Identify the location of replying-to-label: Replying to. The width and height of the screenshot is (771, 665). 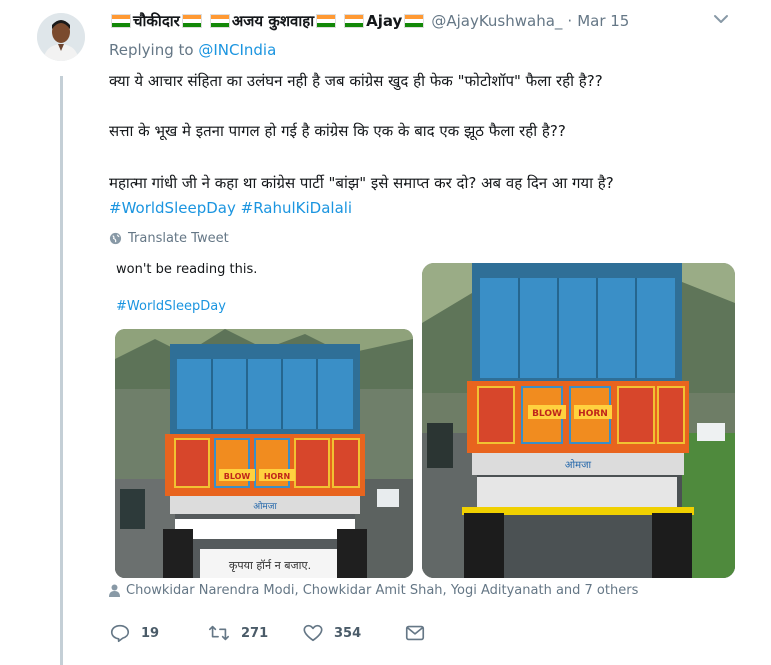
(151, 50).